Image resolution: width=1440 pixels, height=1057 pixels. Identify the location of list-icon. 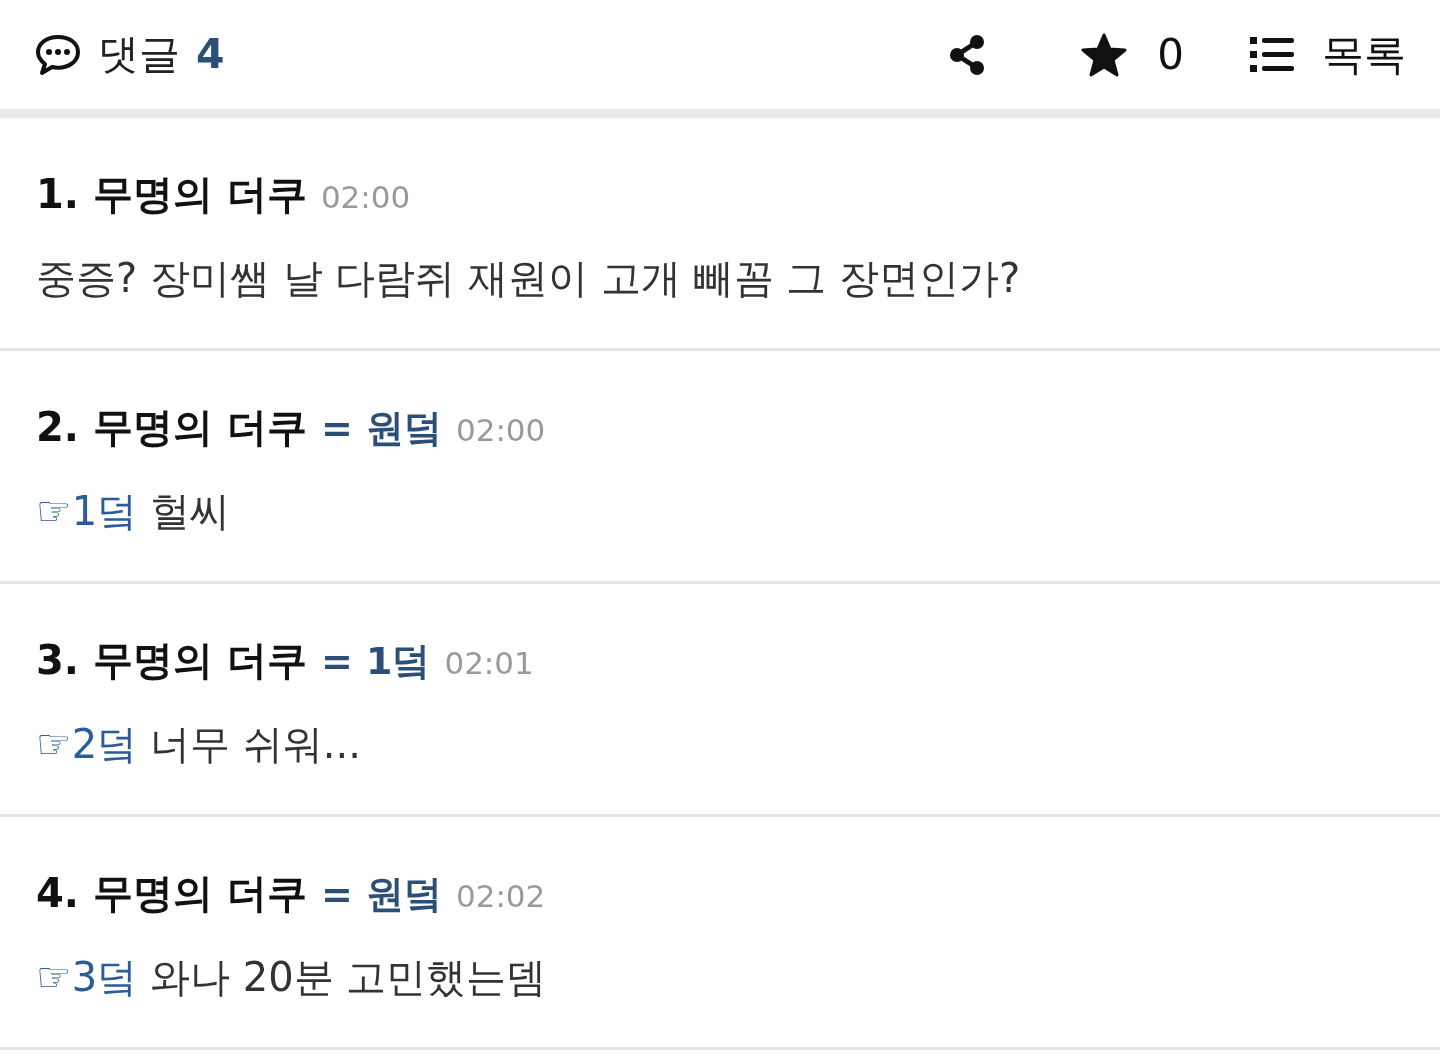
(1272, 54).